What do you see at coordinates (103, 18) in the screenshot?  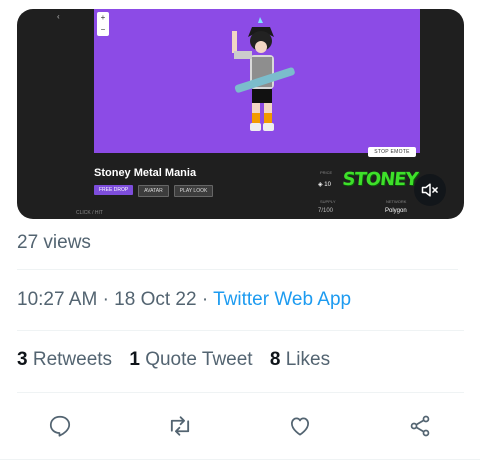 I see `zoom-in-icon: +` at bounding box center [103, 18].